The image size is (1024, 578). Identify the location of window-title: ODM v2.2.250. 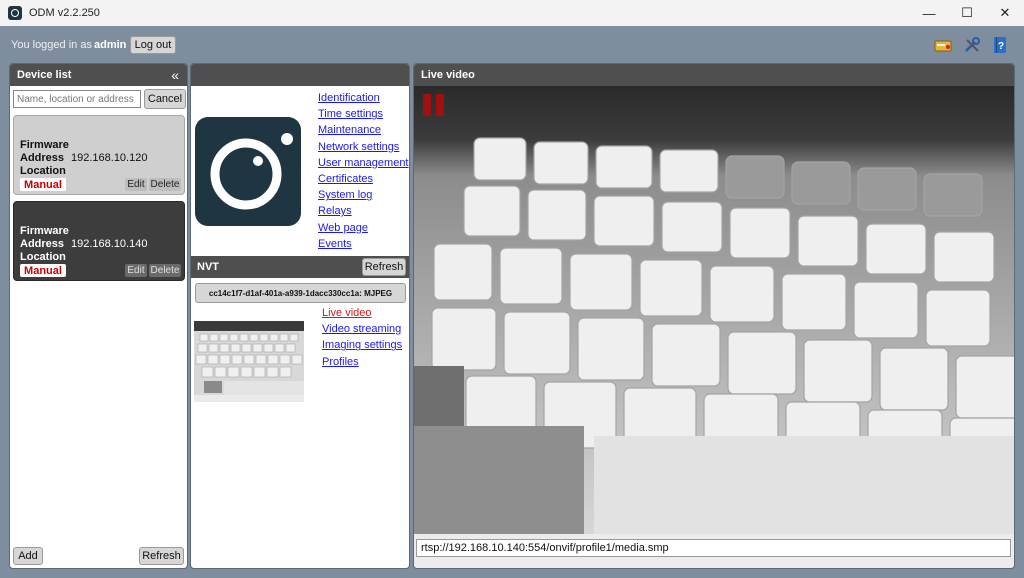
(64, 13).